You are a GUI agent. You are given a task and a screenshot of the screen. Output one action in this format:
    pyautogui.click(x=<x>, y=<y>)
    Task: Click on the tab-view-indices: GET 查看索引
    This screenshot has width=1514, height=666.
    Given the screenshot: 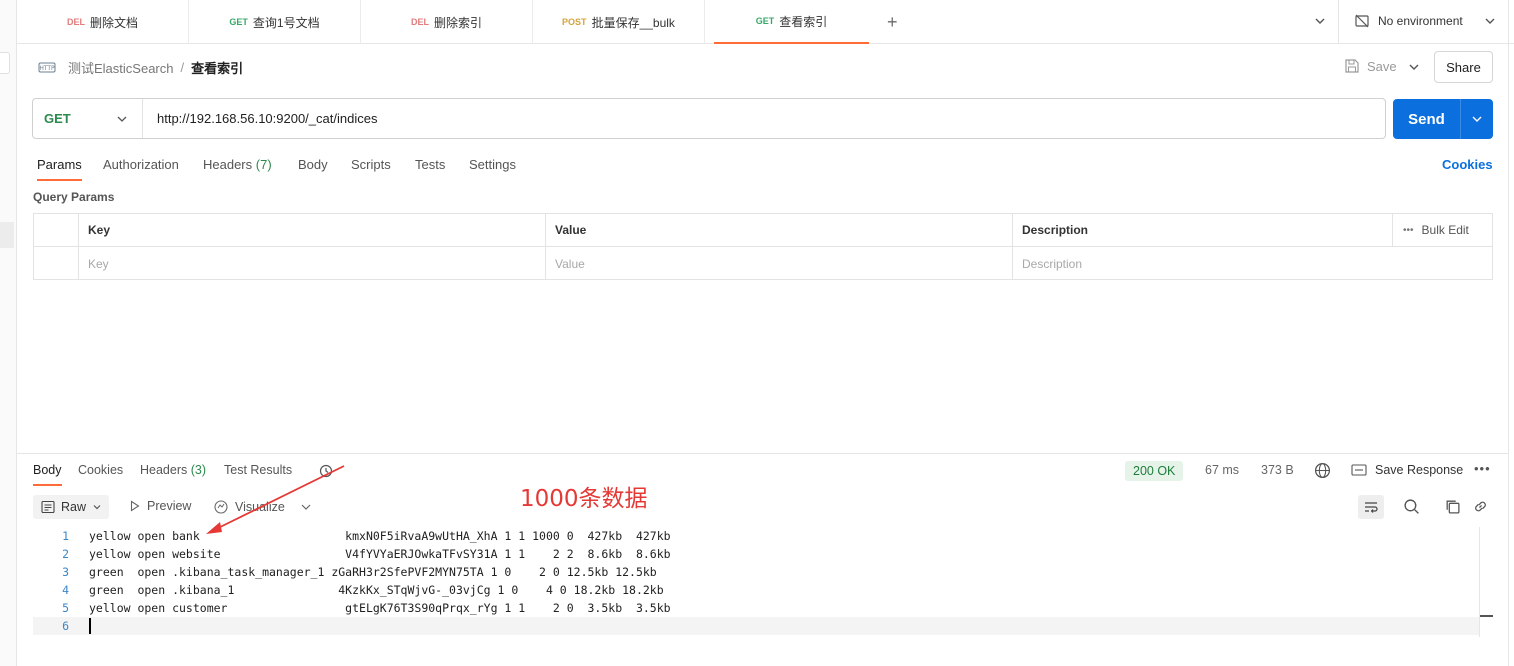 What is the action you would take?
    pyautogui.click(x=791, y=22)
    